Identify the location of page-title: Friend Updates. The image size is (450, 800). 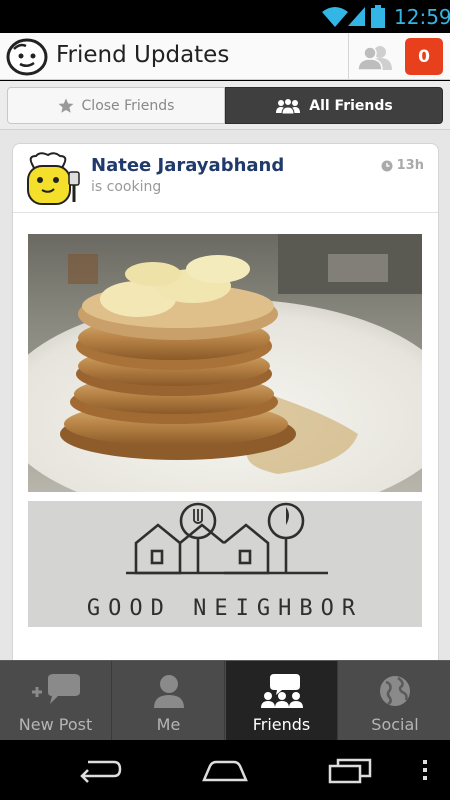
(143, 55).